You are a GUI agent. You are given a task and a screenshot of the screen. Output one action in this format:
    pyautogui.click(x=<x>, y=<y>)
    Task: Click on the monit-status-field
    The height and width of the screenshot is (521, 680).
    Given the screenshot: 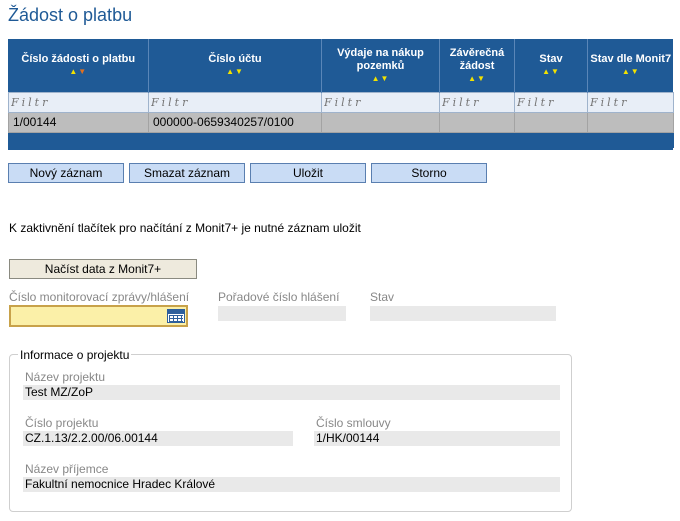 What is the action you would take?
    pyautogui.click(x=463, y=313)
    